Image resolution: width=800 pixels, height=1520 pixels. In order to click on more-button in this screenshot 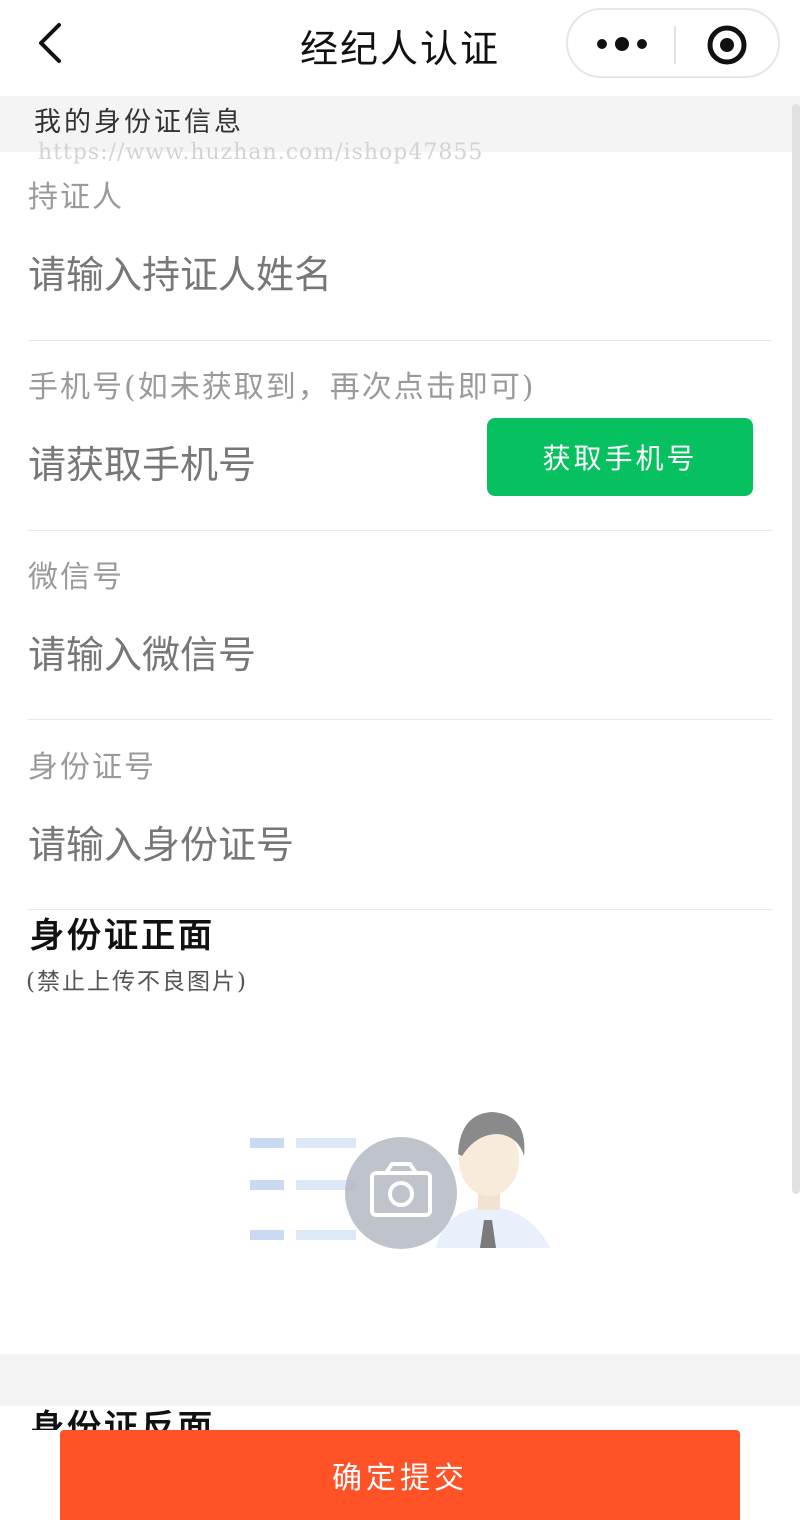, I will do `click(622, 44)`.